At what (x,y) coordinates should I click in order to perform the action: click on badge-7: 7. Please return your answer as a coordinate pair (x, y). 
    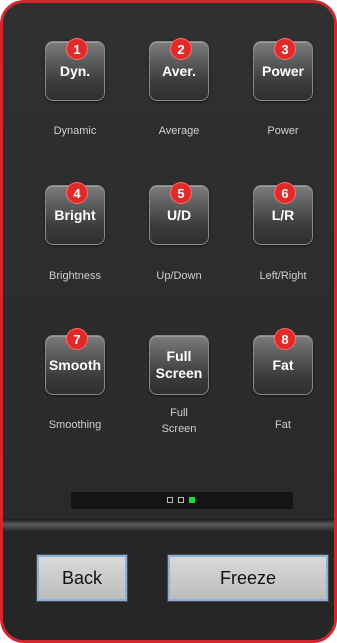
    Looking at the image, I should click on (77, 339).